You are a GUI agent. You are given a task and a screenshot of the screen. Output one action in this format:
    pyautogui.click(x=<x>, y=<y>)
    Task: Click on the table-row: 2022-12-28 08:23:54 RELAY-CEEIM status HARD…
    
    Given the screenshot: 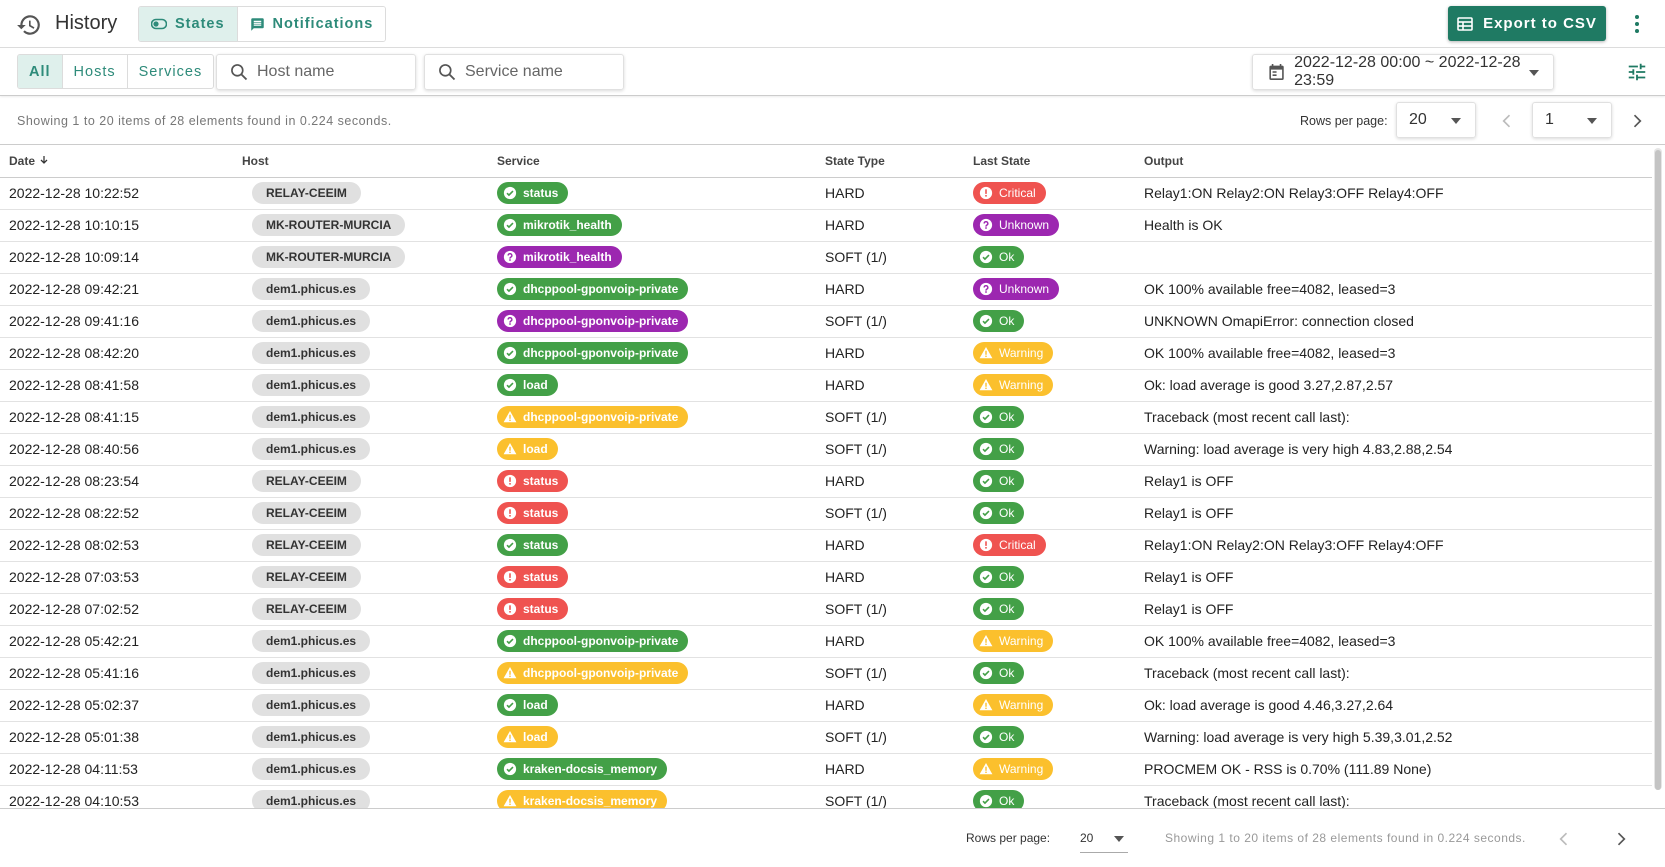 What is the action you would take?
    pyautogui.click(x=826, y=481)
    